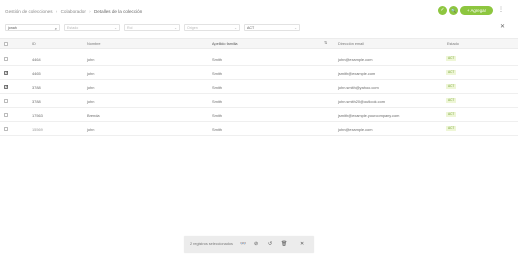 The height and width of the screenshot is (264, 518). Describe the element at coordinates (29, 11) in the screenshot. I see `breadcrumb-item-collections: Gestión de colecciones` at that location.